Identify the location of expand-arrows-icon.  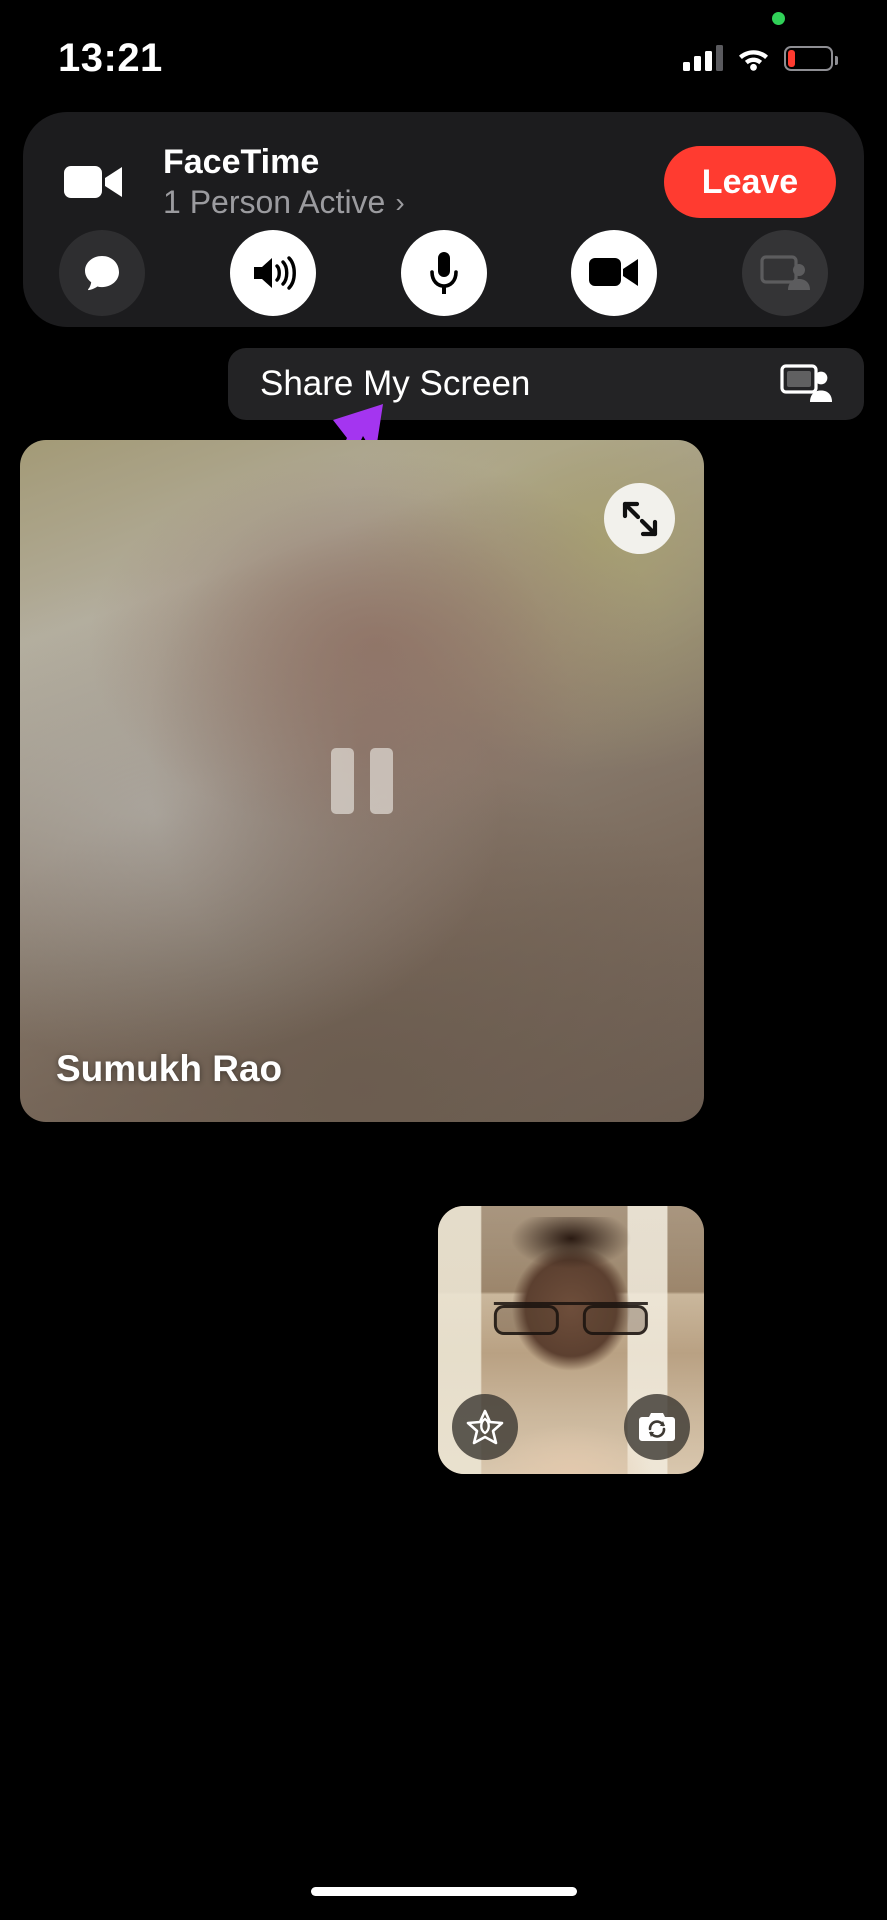
(639, 518).